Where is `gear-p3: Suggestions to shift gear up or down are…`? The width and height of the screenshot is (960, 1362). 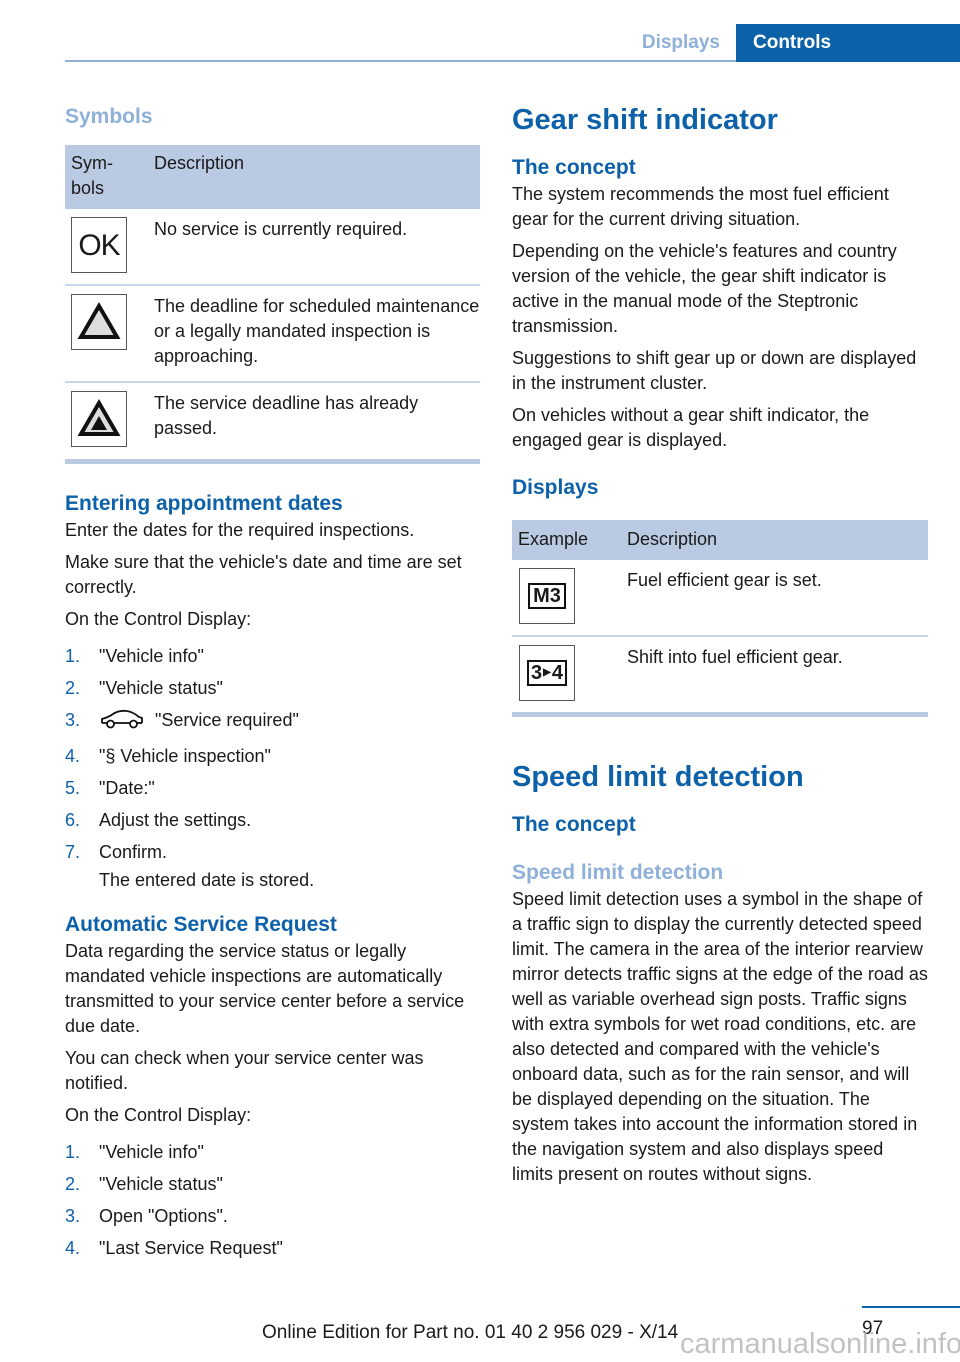 gear-p3: Suggestions to shift gear up or down are… is located at coordinates (714, 370).